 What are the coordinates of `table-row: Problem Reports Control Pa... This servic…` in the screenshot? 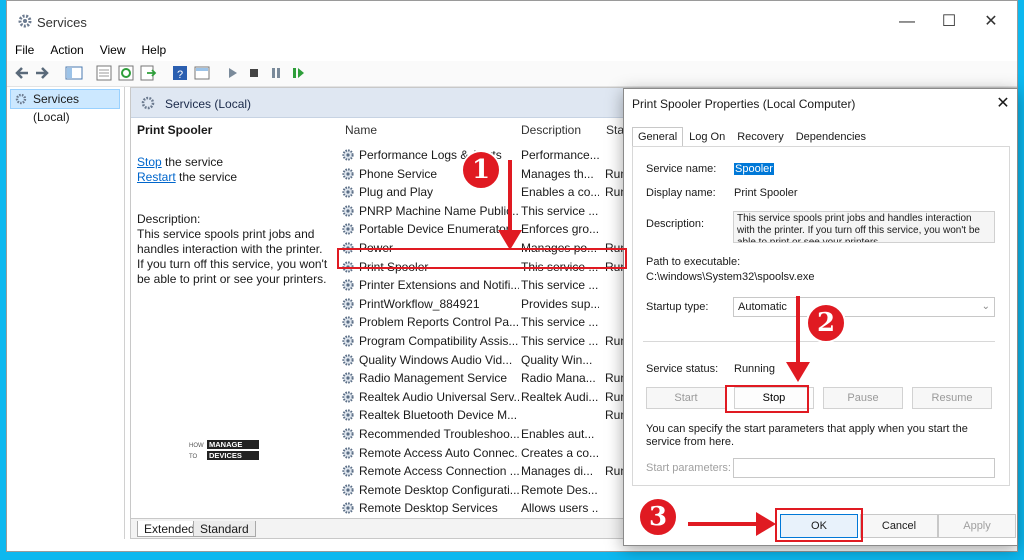 It's located at (482, 322).